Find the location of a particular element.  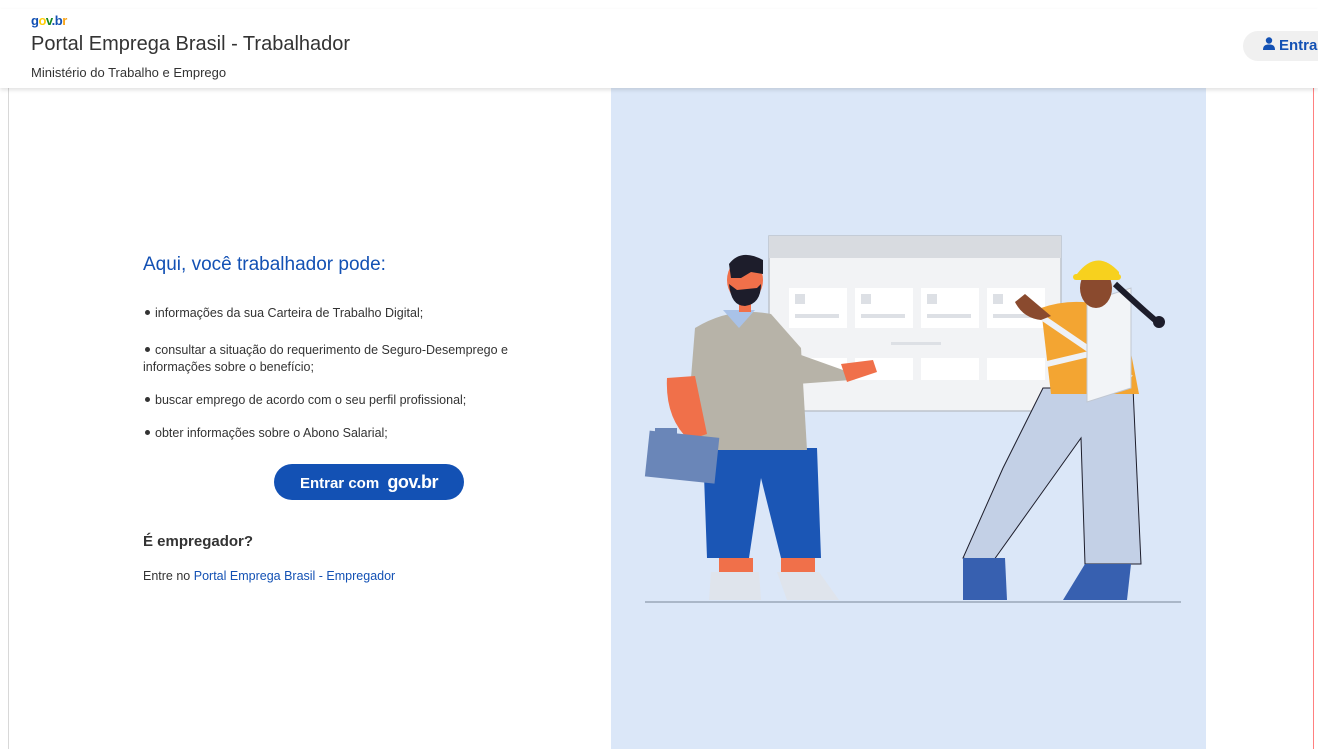

govbr-brand: gov.br is located at coordinates (413, 482).